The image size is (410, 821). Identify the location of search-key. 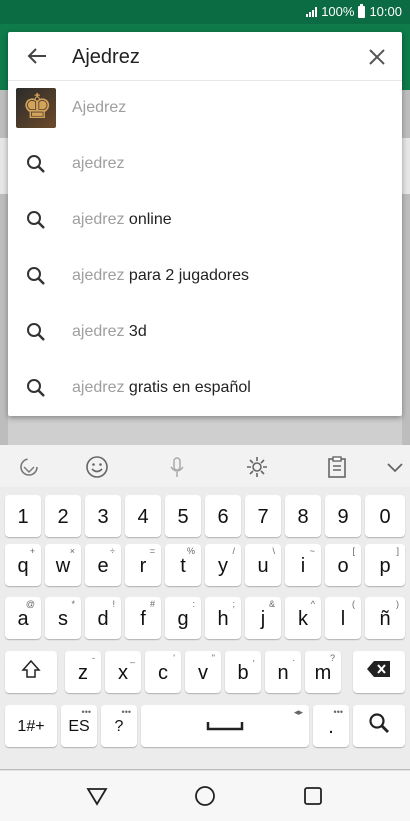
(379, 726).